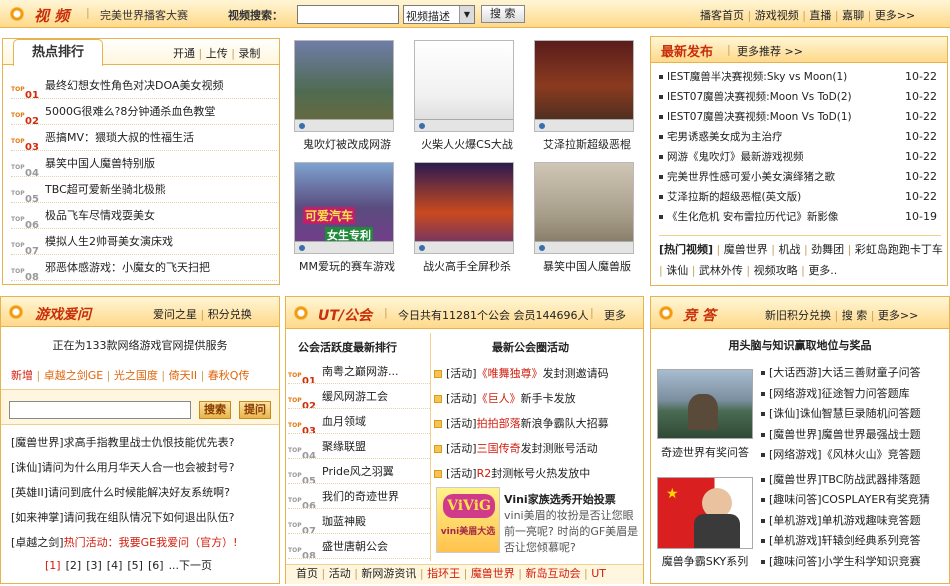 The image size is (950, 586). I want to click on question-link: 请问我在组队情况下如何退出队伍?, so click(149, 517).